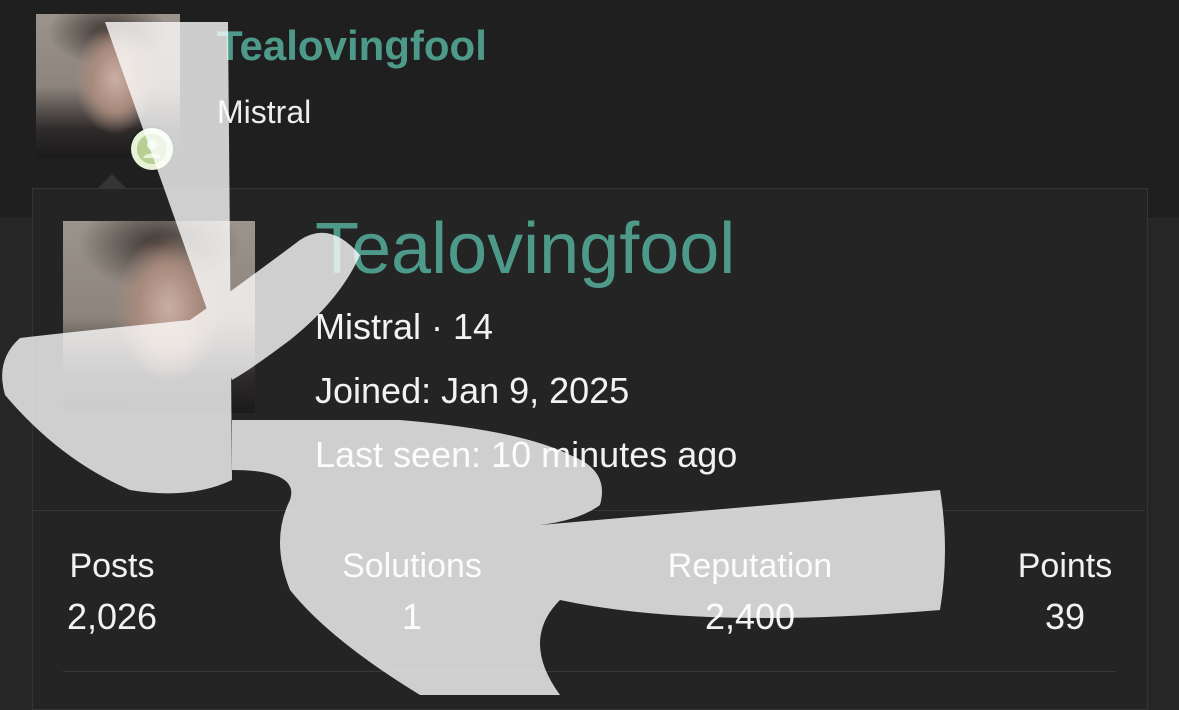 This screenshot has width=1179, height=710. I want to click on stat-solutions-label: Solutions, so click(412, 566).